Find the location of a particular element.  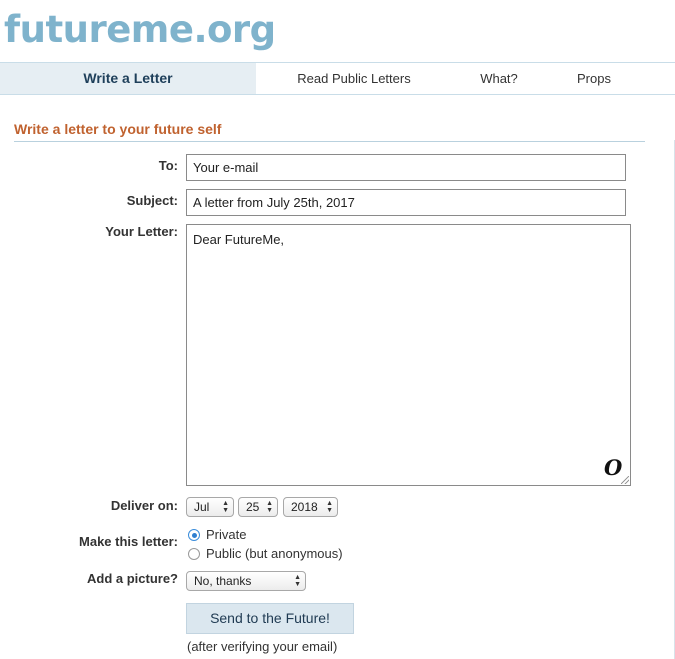

radio-public: Public (but anonymous) is located at coordinates (265, 553).